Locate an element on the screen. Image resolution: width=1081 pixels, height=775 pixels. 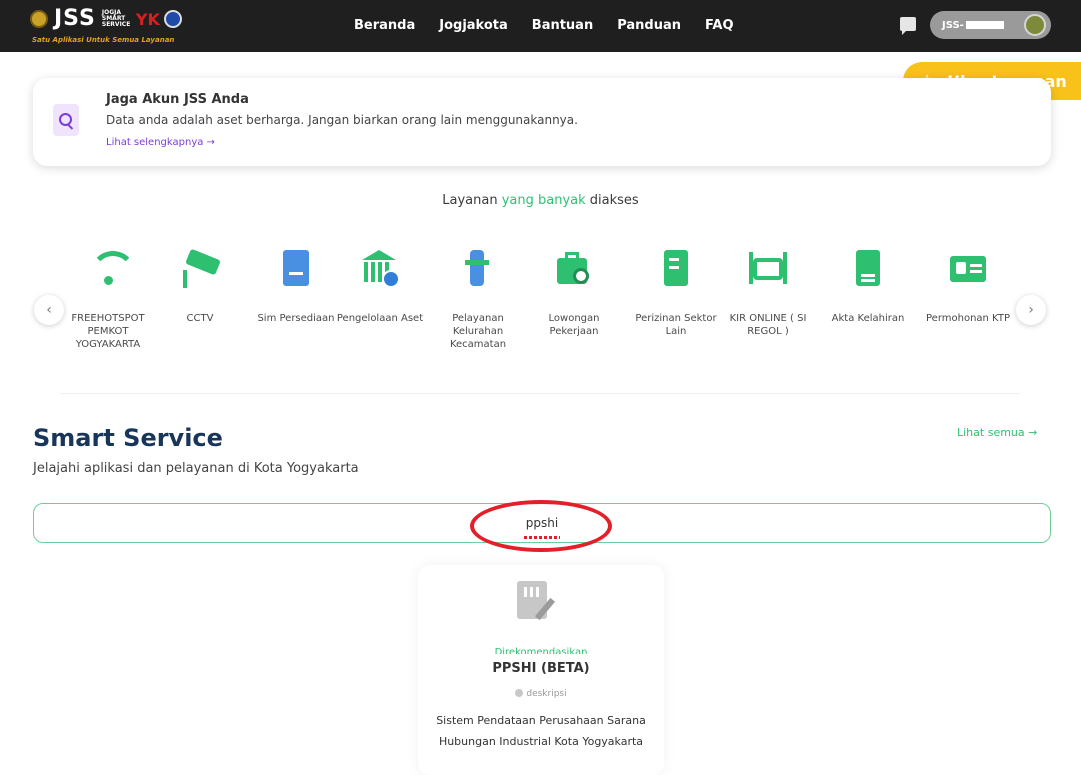
chat-icon is located at coordinates (908, 26).